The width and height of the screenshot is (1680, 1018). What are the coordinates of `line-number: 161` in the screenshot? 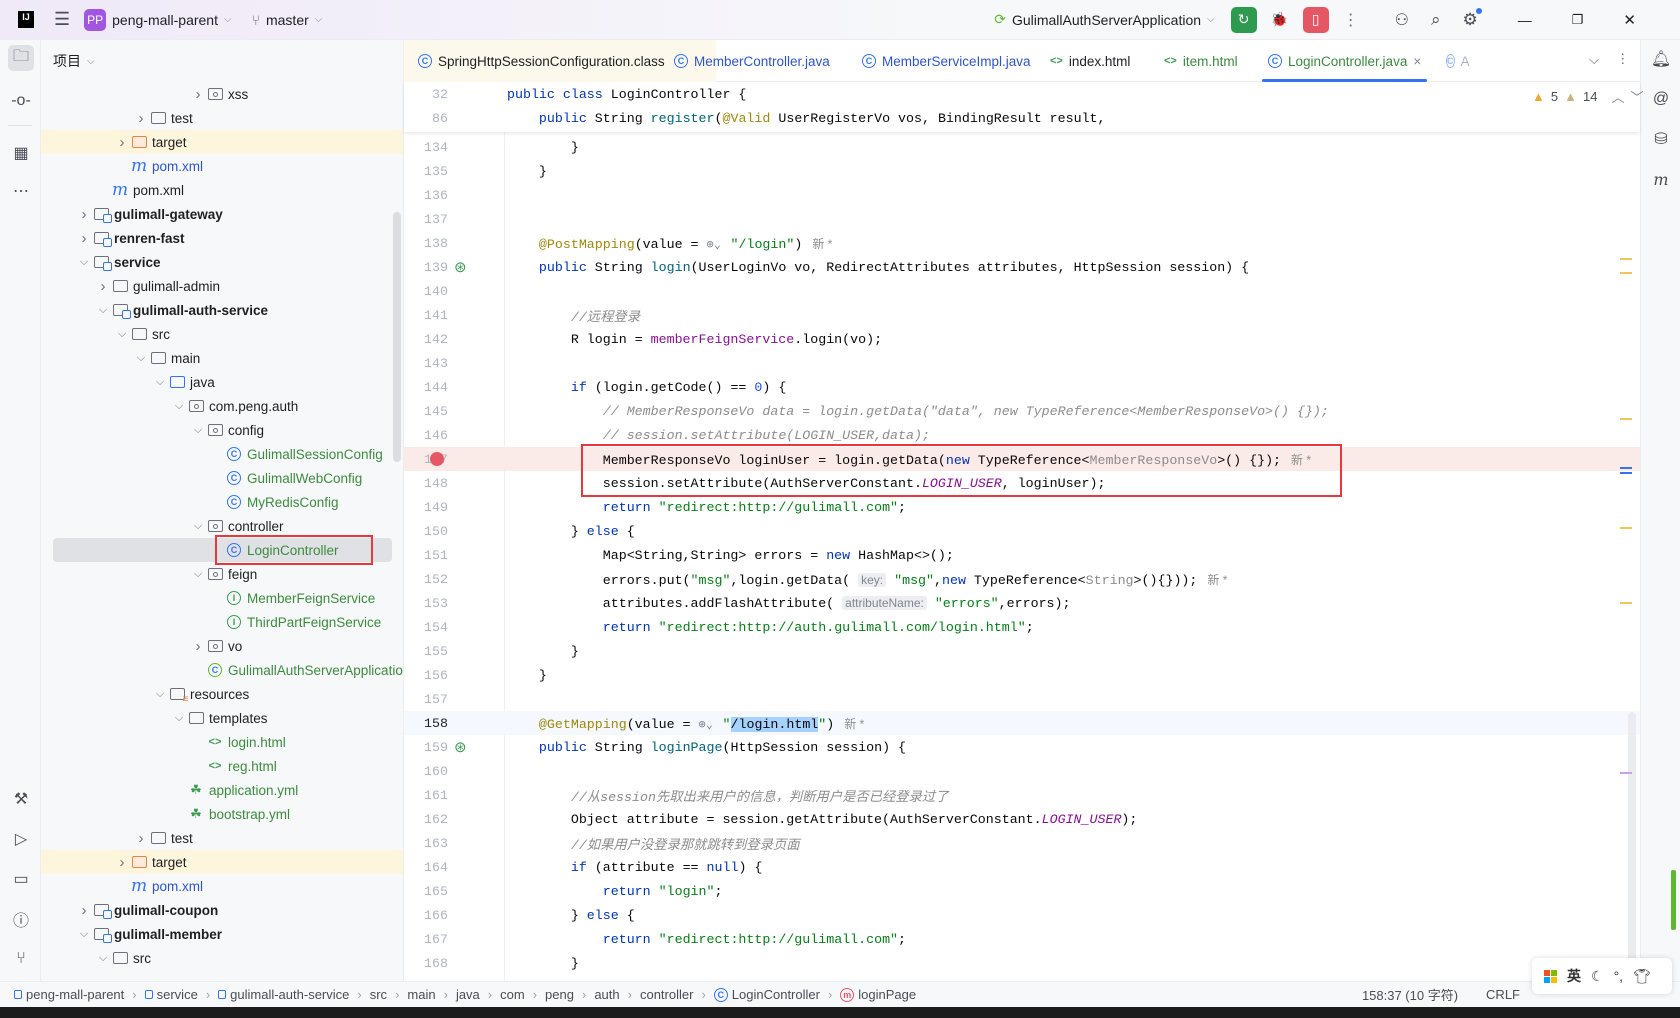 It's located at (426, 795).